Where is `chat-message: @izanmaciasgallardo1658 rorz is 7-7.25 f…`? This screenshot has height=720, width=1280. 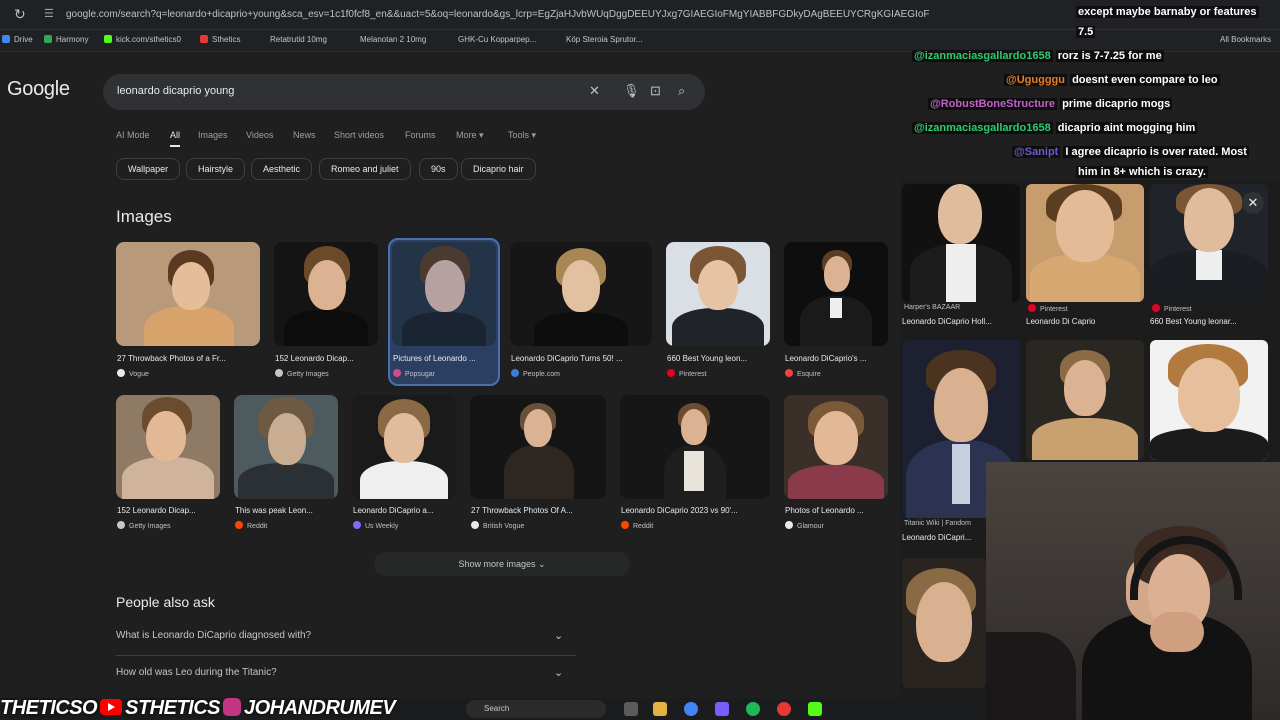
chat-message: @izanmaciasgallardo1658 rorz is 7-7.25 f… is located at coordinates (1038, 56).